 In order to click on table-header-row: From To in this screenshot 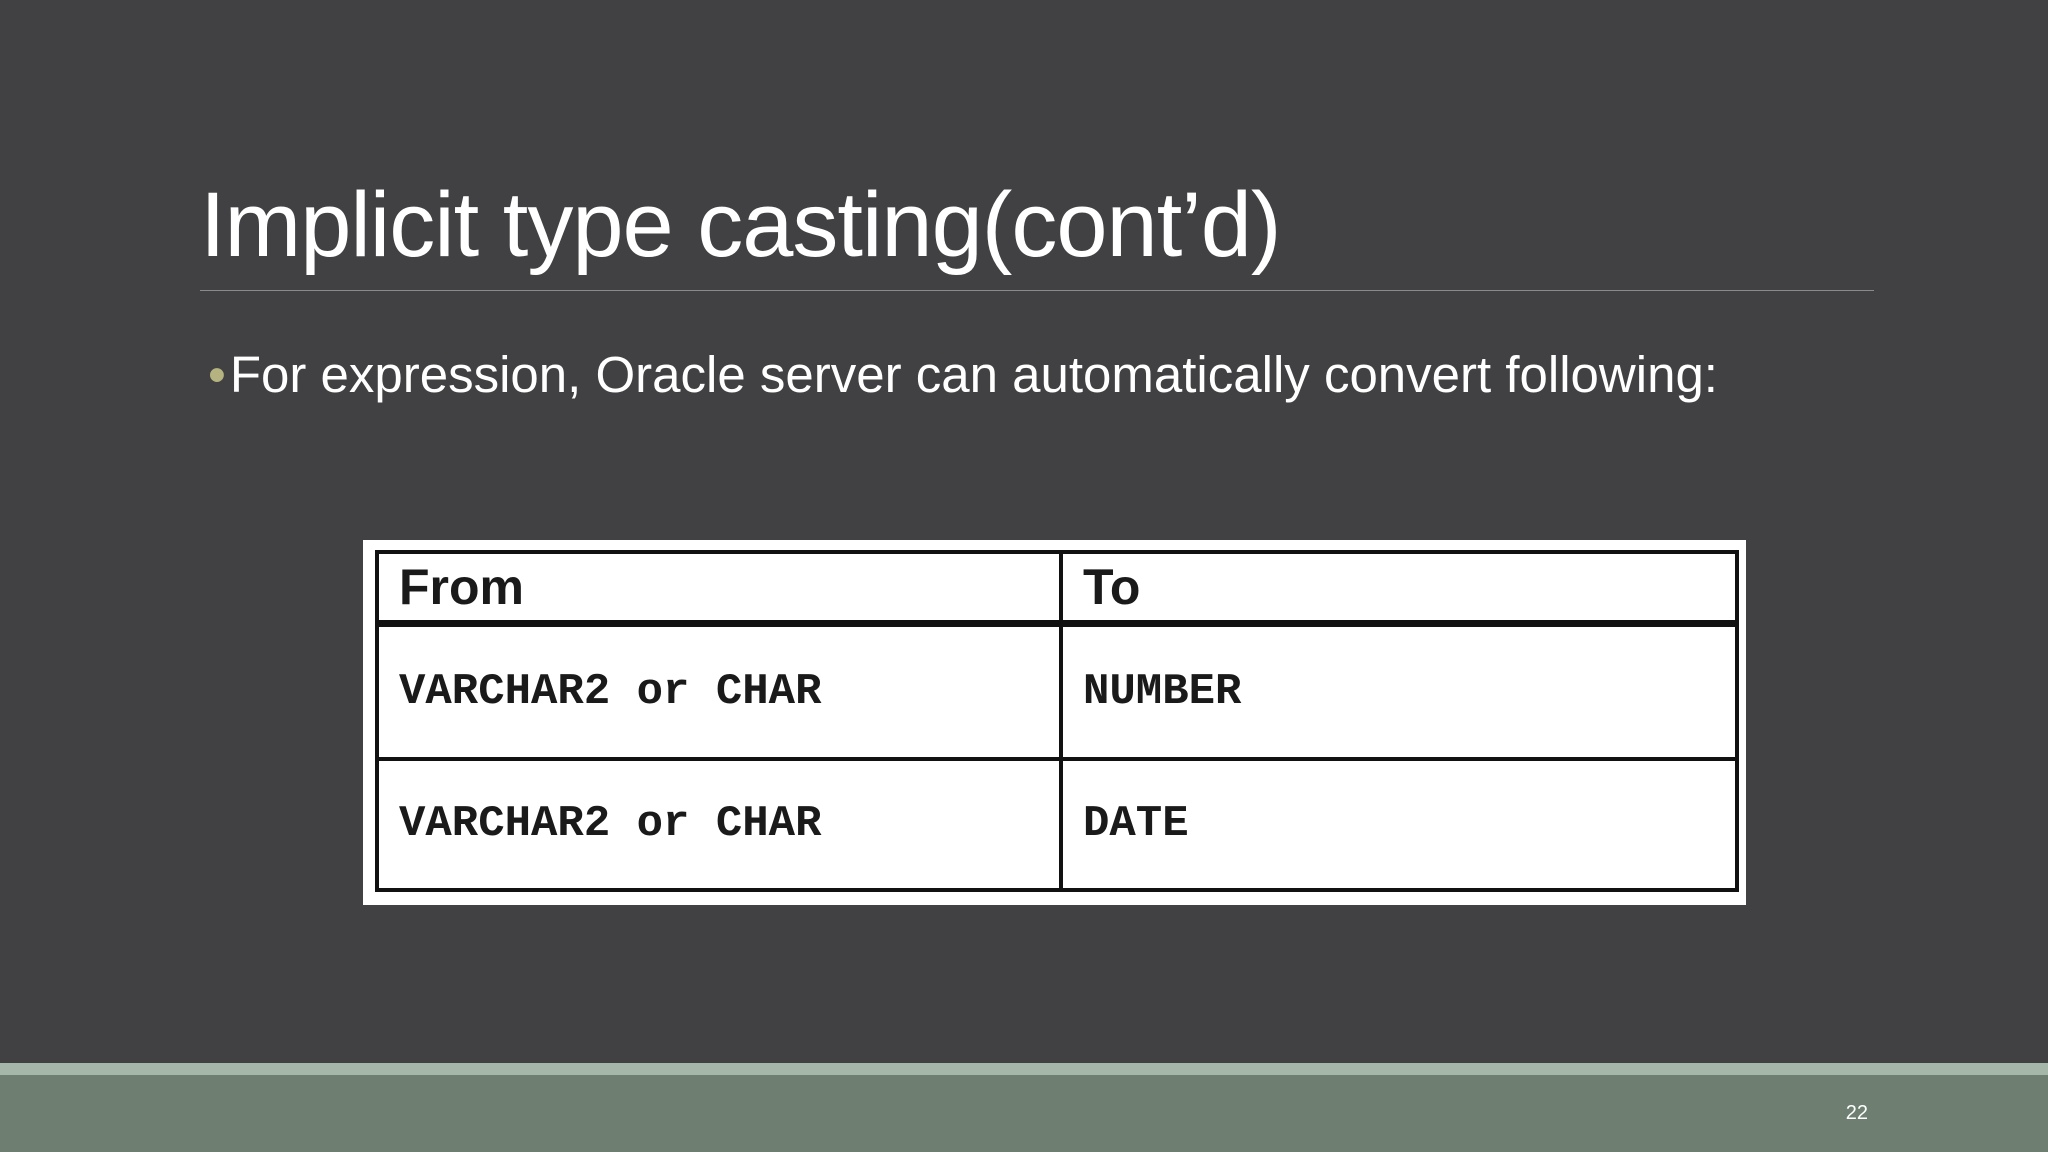, I will do `click(1057, 588)`.